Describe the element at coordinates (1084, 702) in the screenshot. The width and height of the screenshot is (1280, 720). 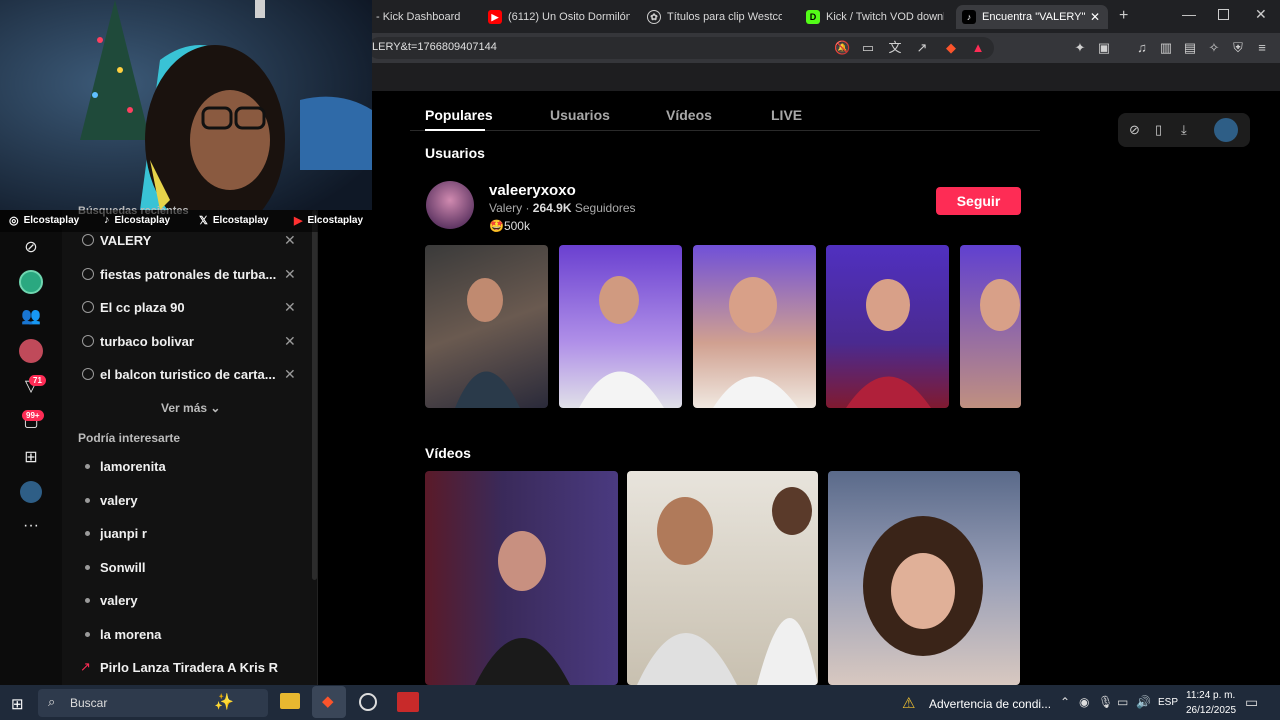
I see `meet-now-icon: ◉` at that location.